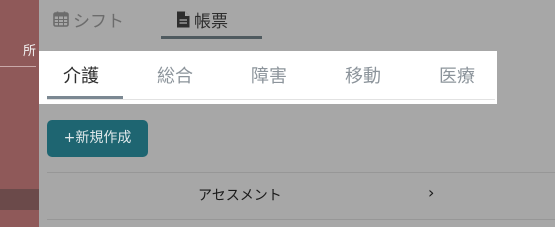  Describe the element at coordinates (363, 77) in the screenshot. I see `subtab-idou: 移動` at that location.